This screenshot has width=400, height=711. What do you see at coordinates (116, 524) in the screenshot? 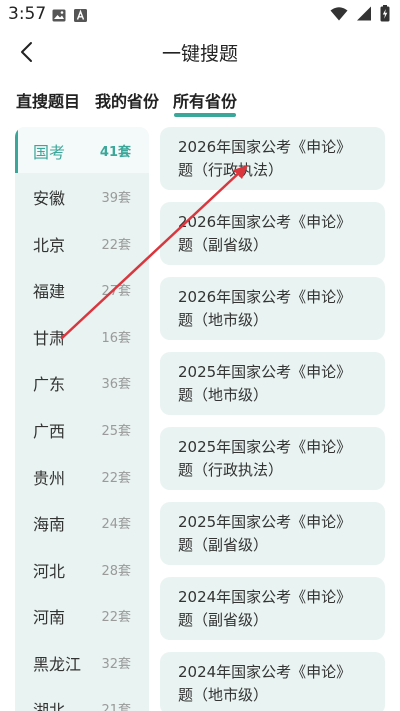
I see `province-count: 24套` at bounding box center [116, 524].